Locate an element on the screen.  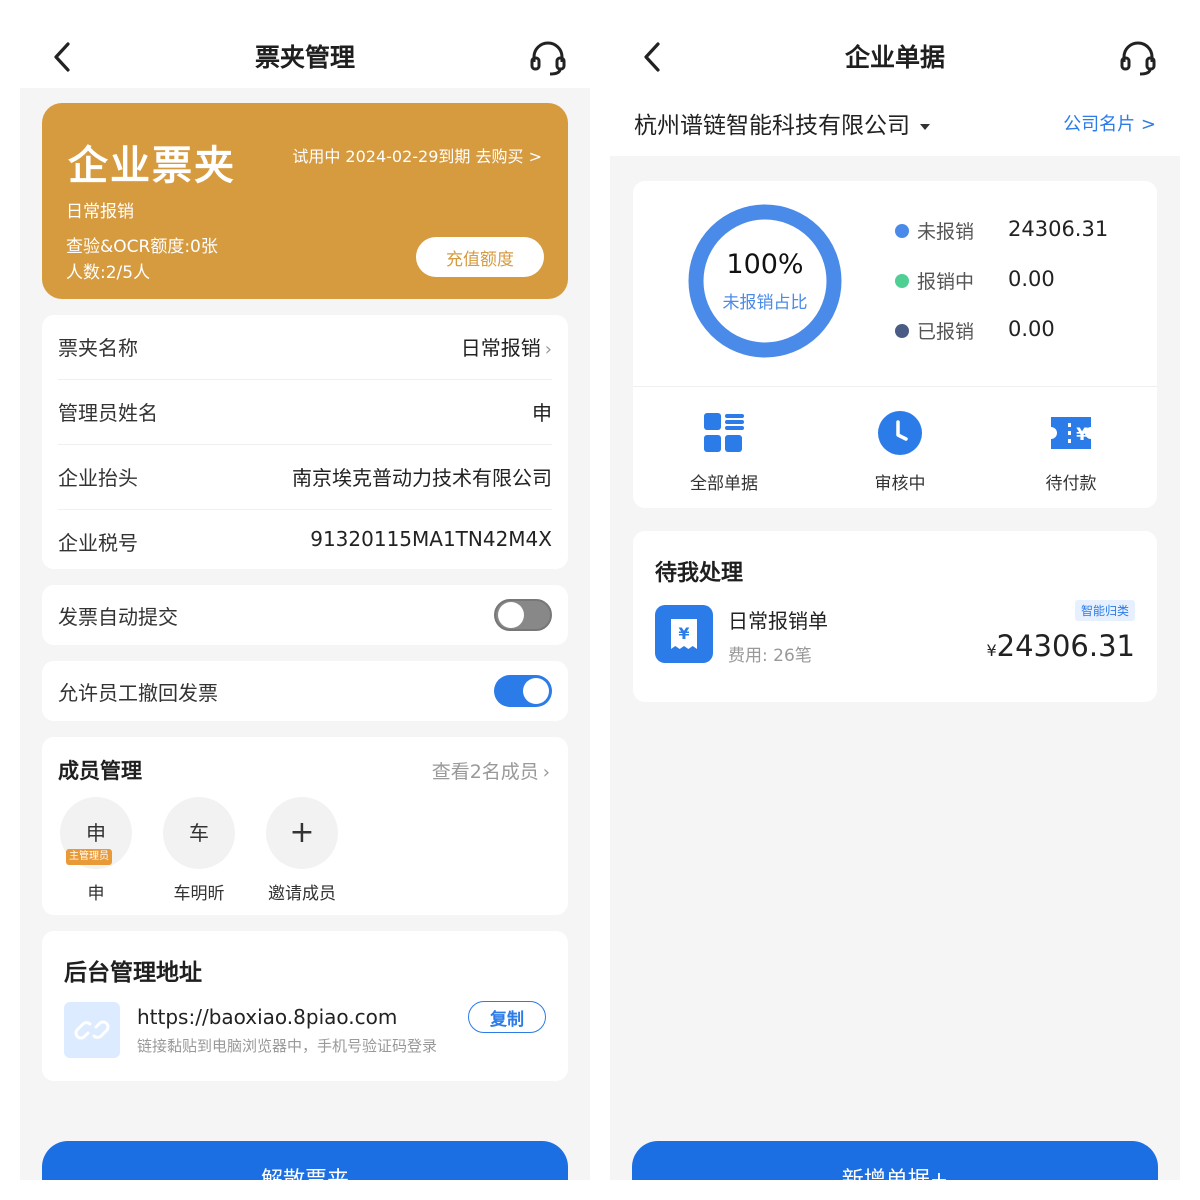
nav-bar: 企业单据 is located at coordinates (895, 44).